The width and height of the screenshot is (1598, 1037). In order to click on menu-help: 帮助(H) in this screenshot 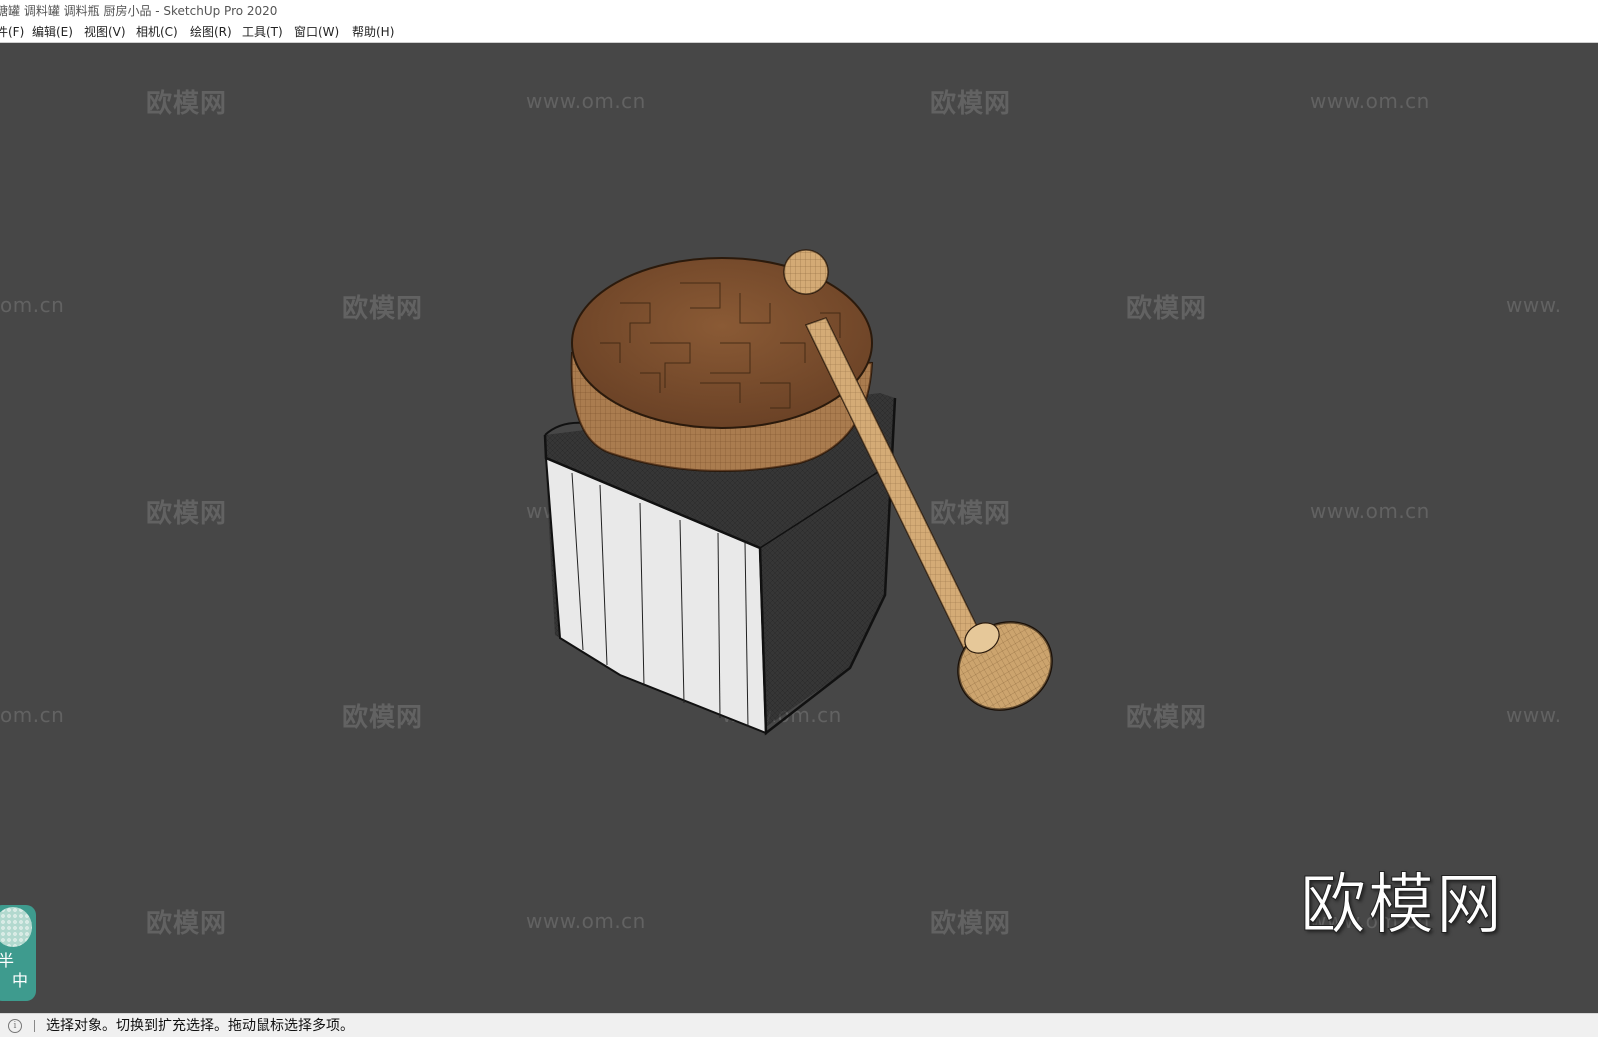, I will do `click(373, 32)`.